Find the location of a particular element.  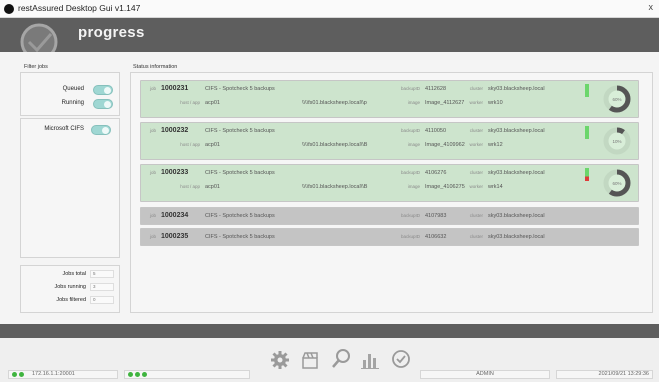

service-filter-panel is located at coordinates (70, 188).